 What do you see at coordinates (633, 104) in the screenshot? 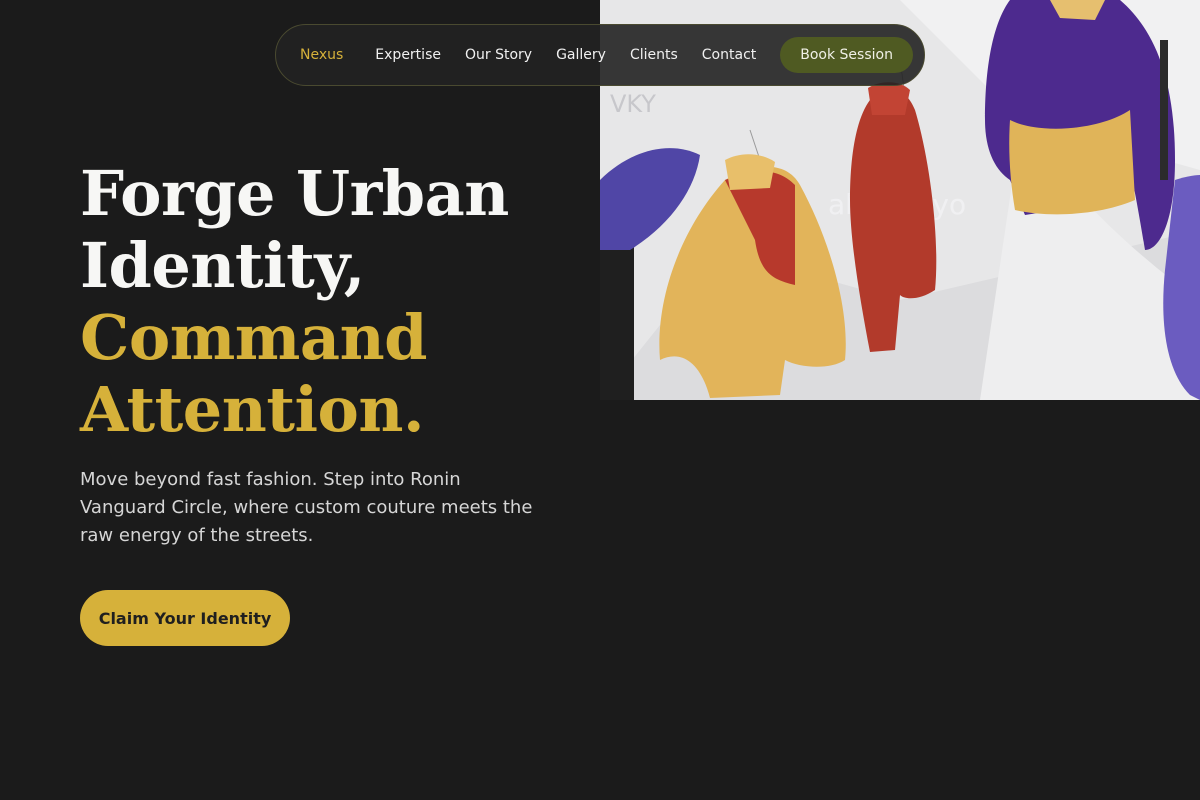
I see `photo-corner-text: VKY` at bounding box center [633, 104].